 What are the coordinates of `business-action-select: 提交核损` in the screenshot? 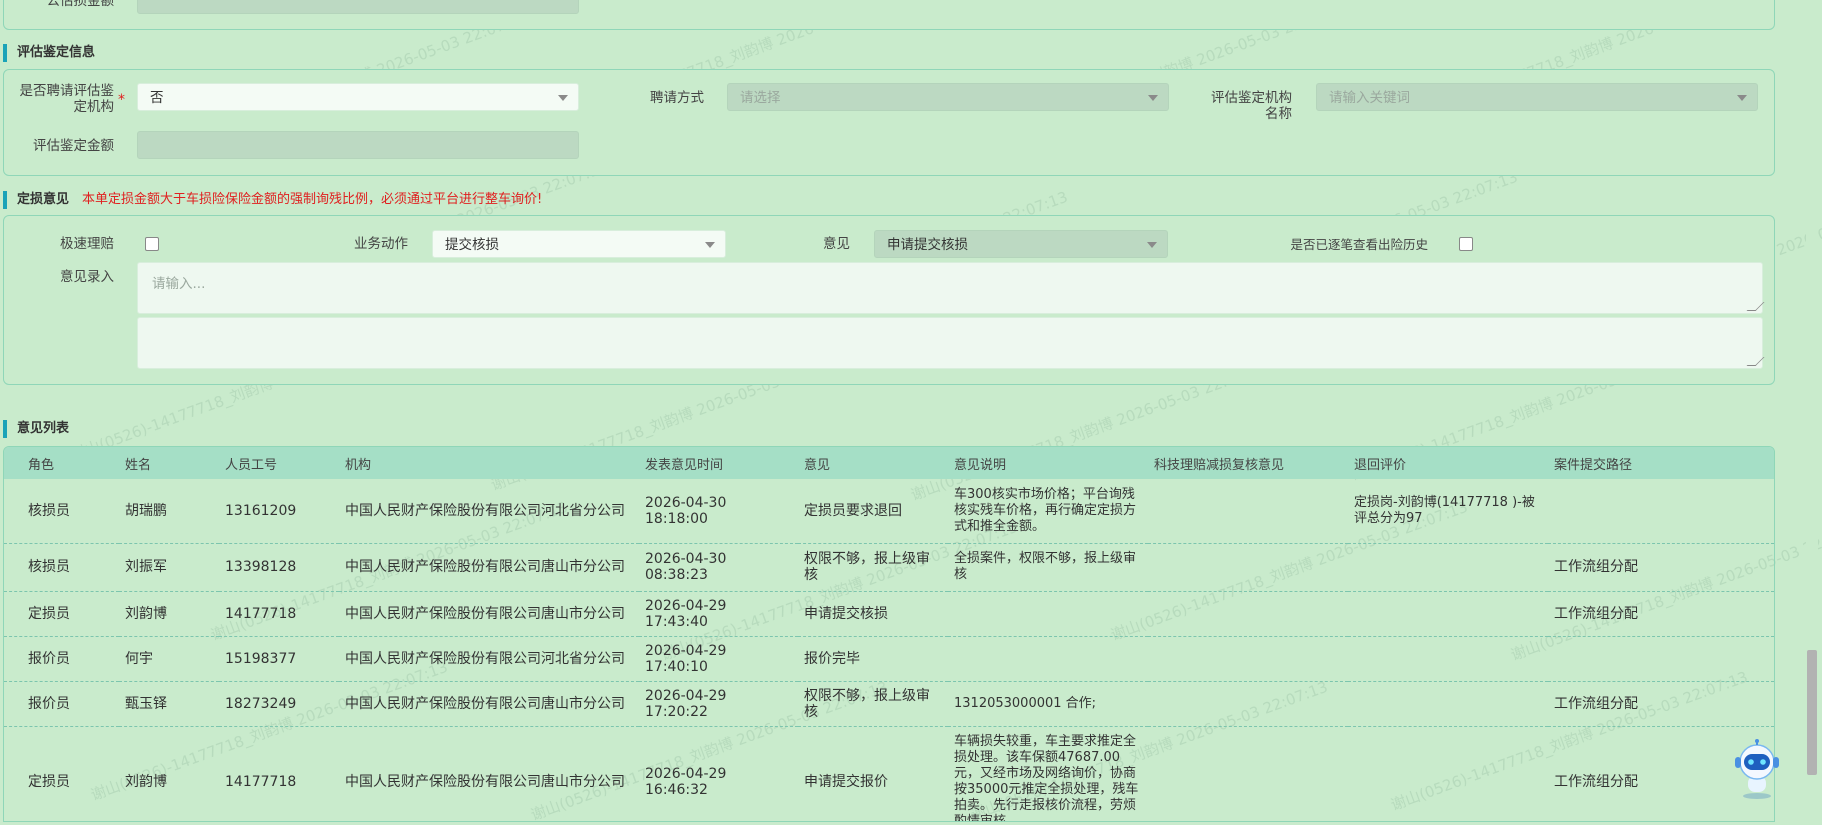 It's located at (579, 244).